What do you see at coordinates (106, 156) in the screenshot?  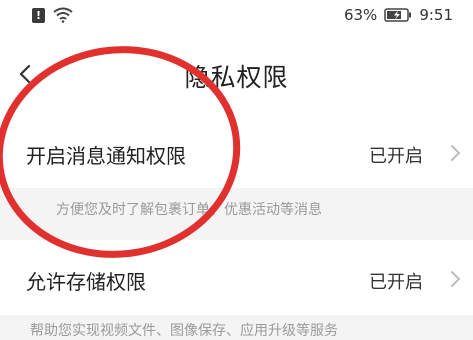 I see `permission-label: 开启消息通知权限` at bounding box center [106, 156].